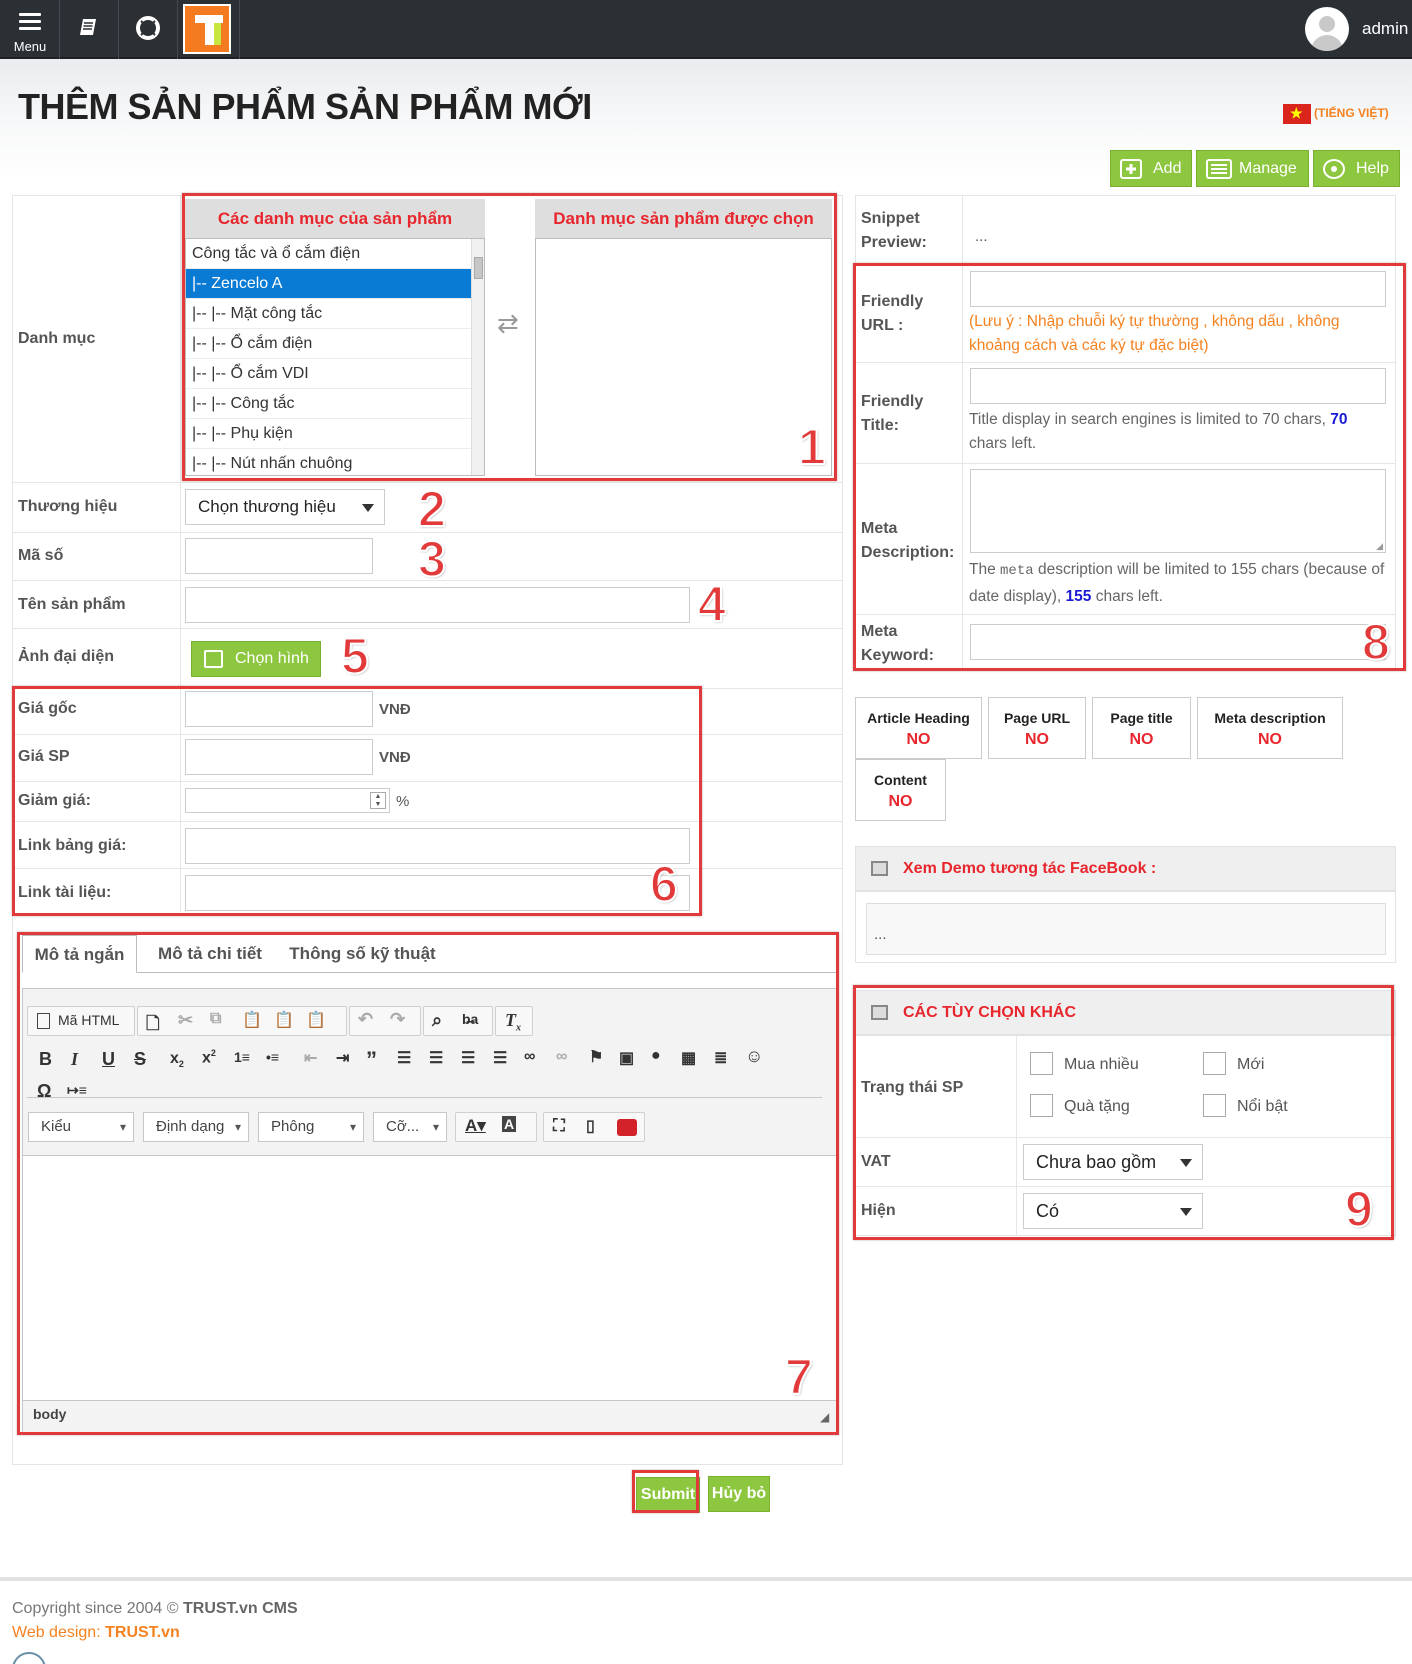  I want to click on annotation-number: 3, so click(432, 559).